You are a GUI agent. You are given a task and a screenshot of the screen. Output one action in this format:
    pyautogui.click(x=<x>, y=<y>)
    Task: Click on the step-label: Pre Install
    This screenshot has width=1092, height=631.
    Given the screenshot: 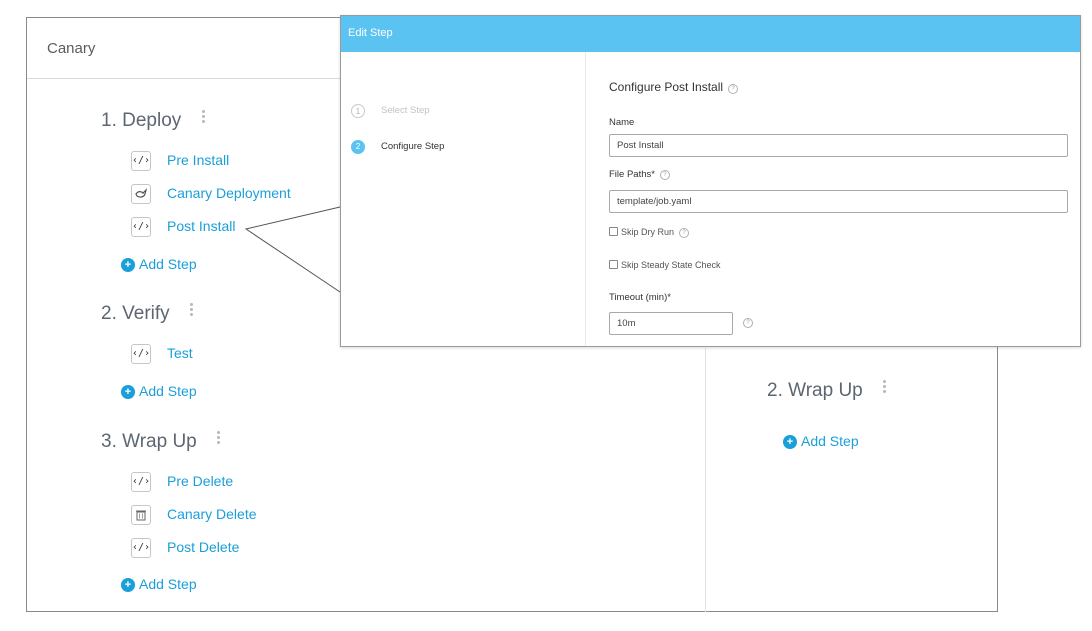 What is the action you would take?
    pyautogui.click(x=198, y=160)
    